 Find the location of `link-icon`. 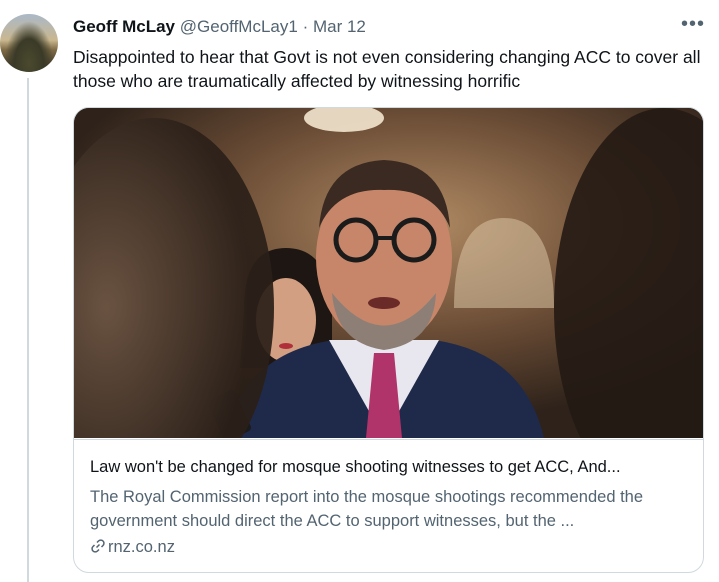

link-icon is located at coordinates (98, 547).